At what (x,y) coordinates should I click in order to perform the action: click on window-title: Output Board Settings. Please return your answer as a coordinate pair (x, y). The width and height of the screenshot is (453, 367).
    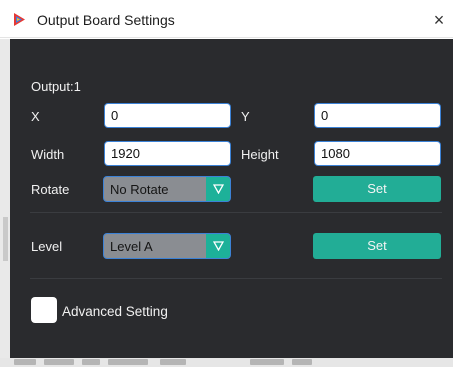
    Looking at the image, I should click on (106, 20).